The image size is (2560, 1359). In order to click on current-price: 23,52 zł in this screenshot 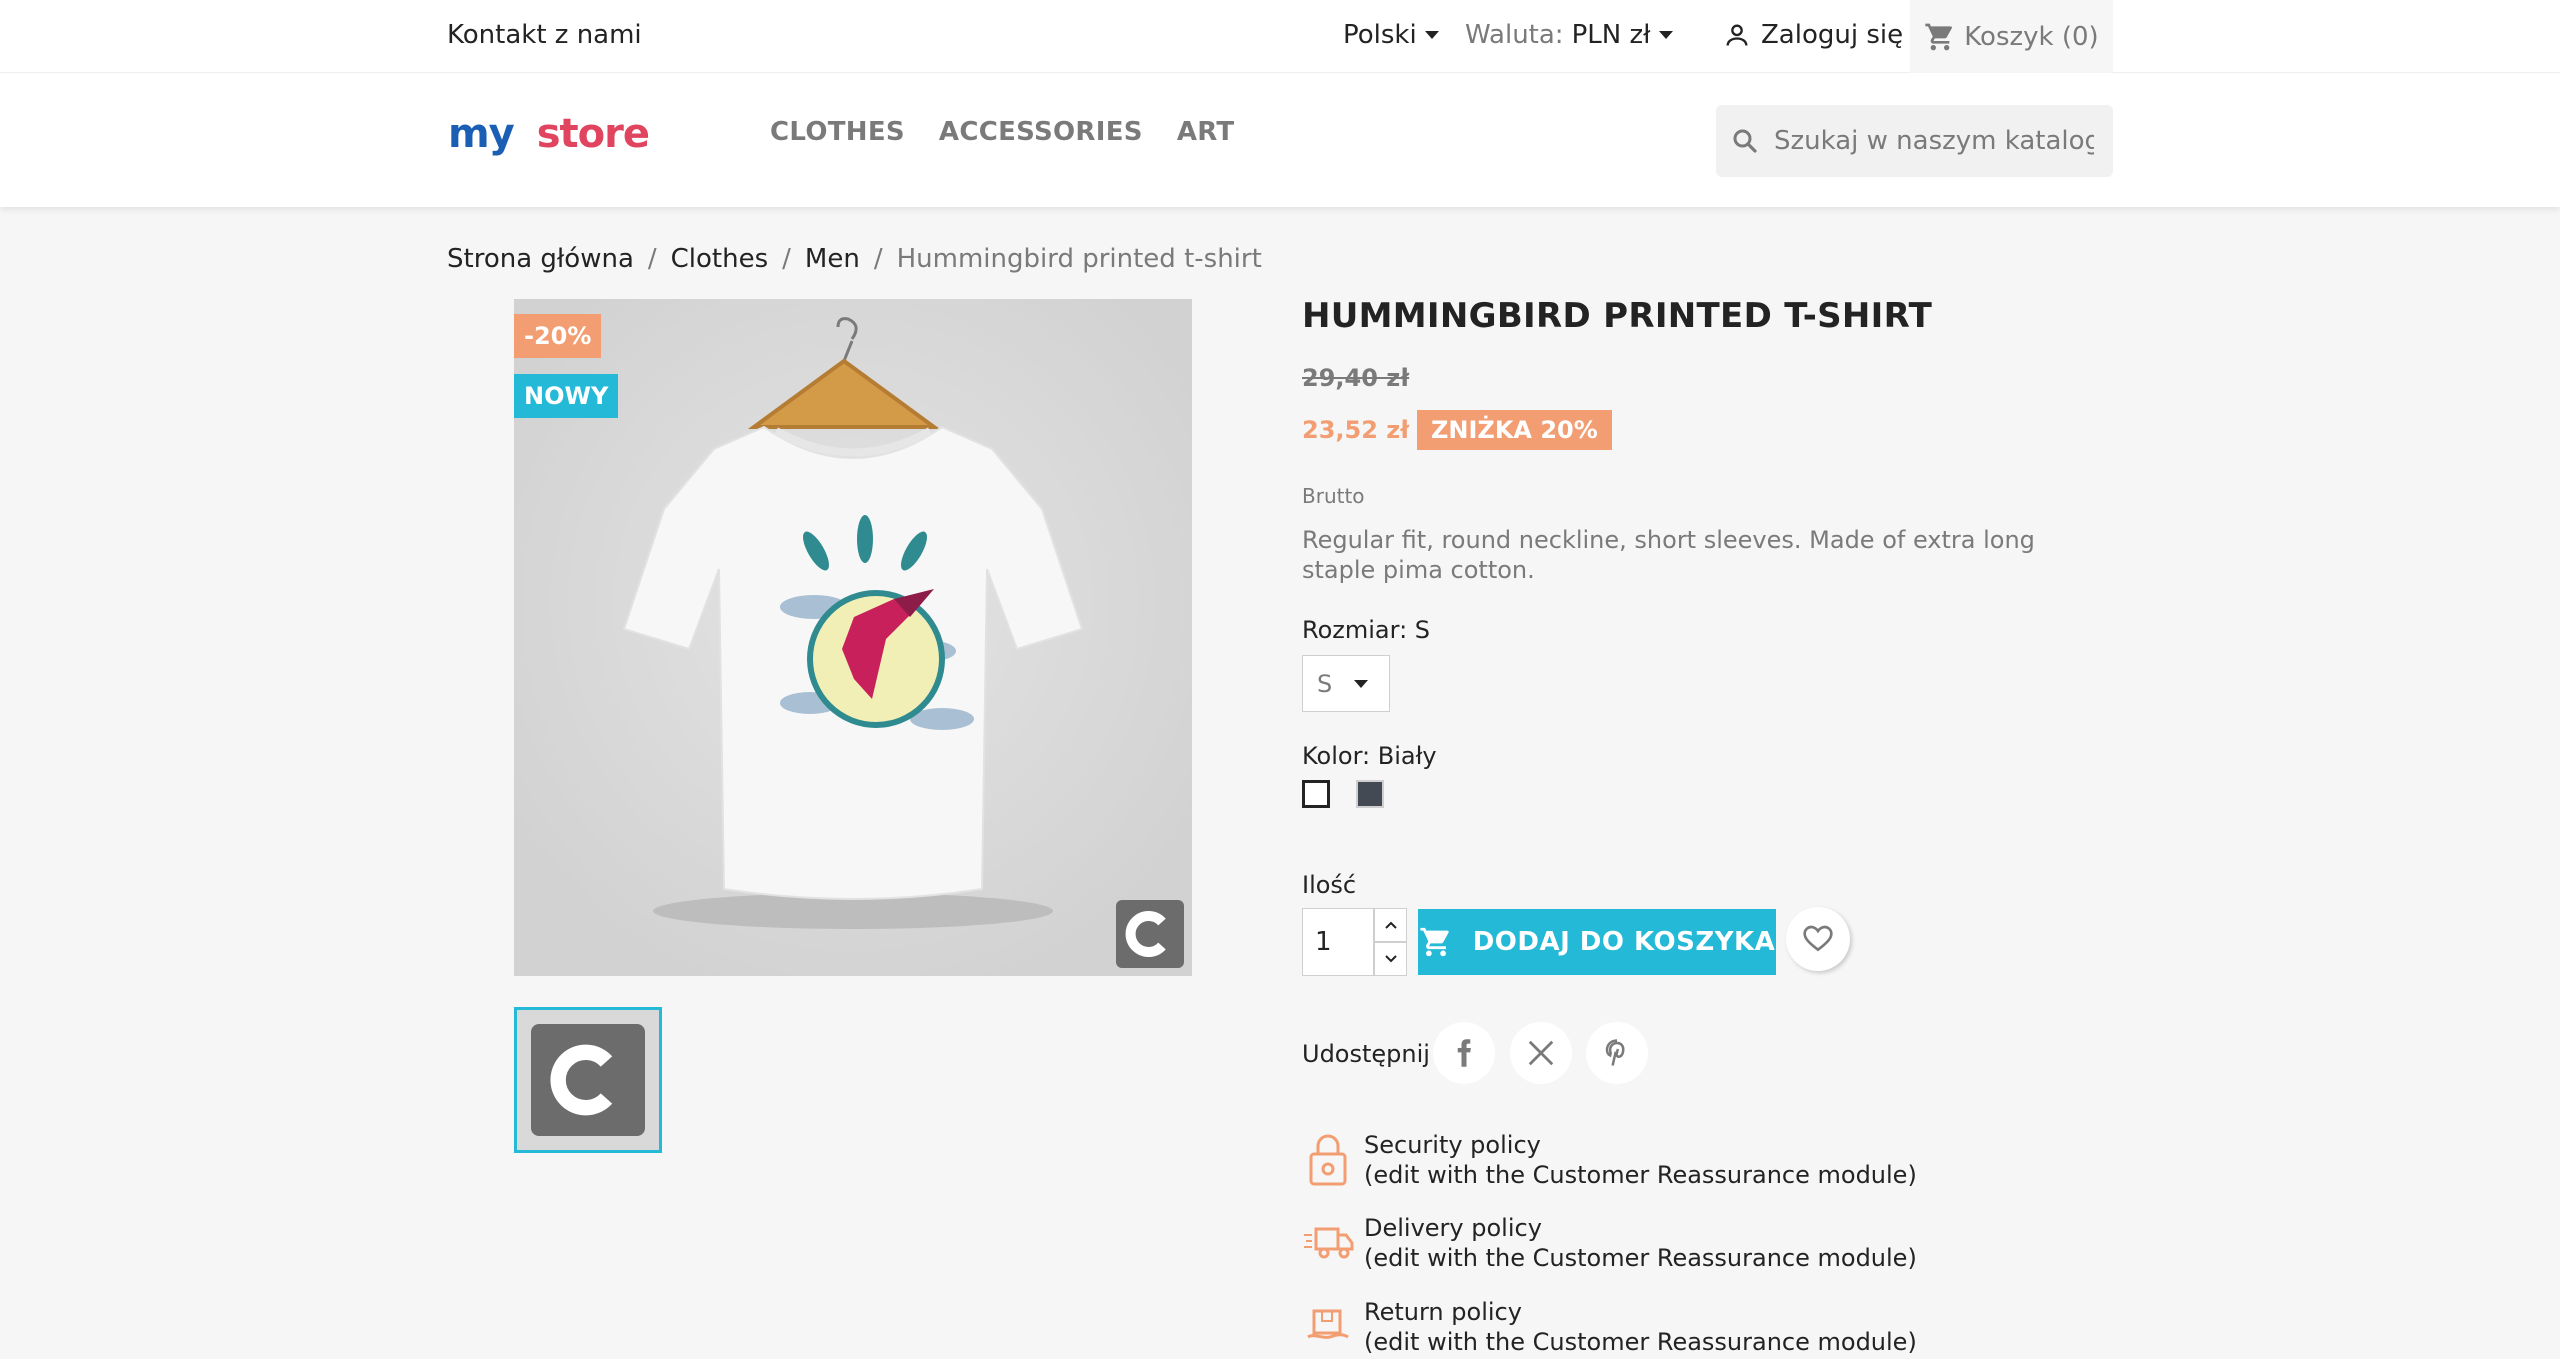, I will do `click(1356, 430)`.